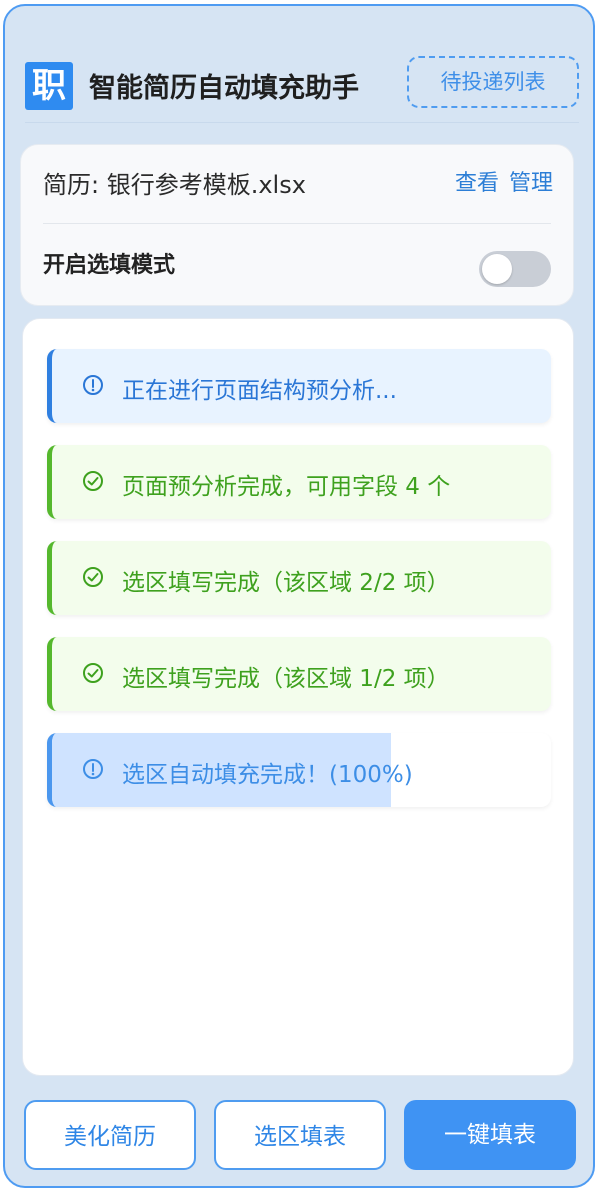 The image size is (602, 1194). I want to click on resume-file-label: 简历: 银行参考模板.xlsx, so click(174, 185).